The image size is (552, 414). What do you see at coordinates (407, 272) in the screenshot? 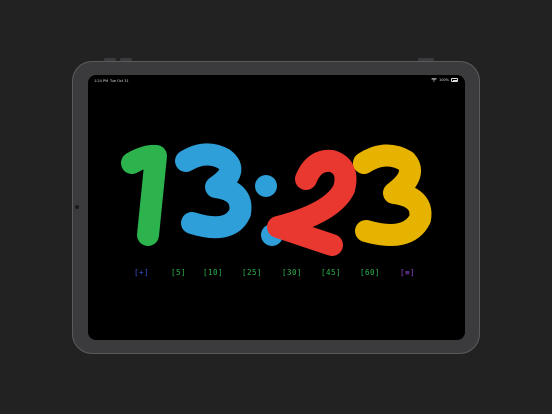
I see `menu-button: [≡]` at bounding box center [407, 272].